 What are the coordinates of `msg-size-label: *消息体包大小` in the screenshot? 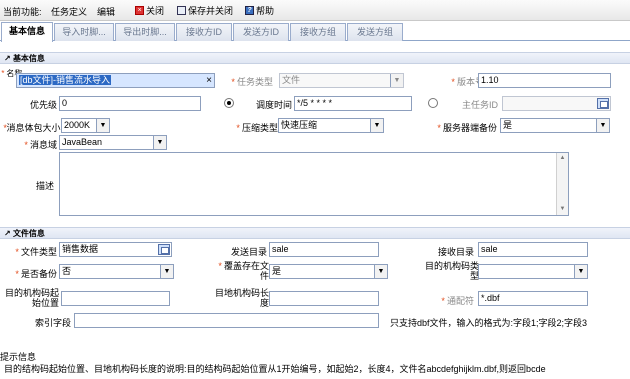 It's located at (32, 128).